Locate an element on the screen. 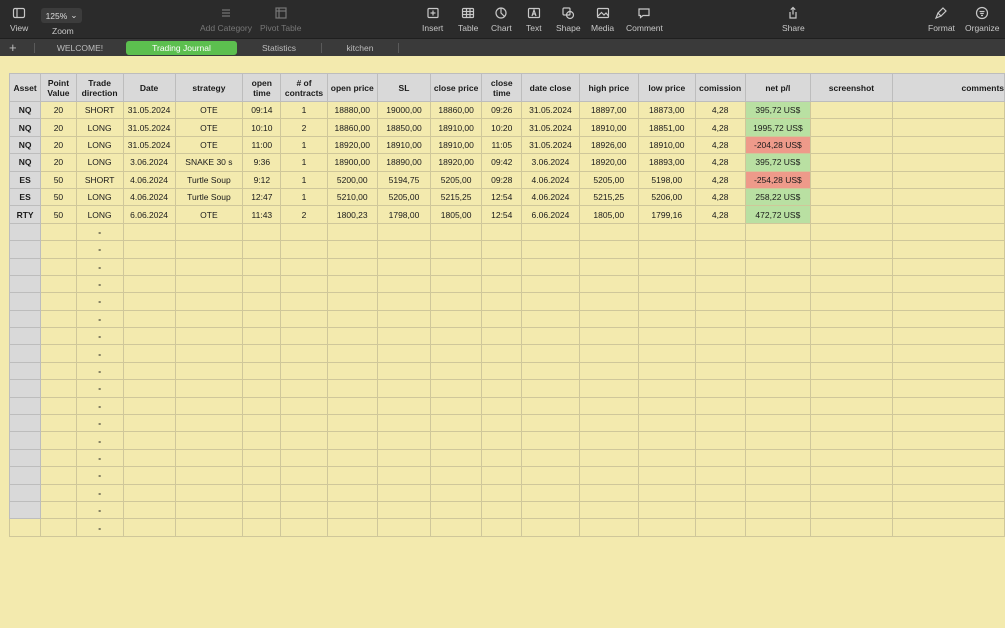 Image resolution: width=1005 pixels, height=628 pixels. table-cell: 4.06.2024 is located at coordinates (550, 197).